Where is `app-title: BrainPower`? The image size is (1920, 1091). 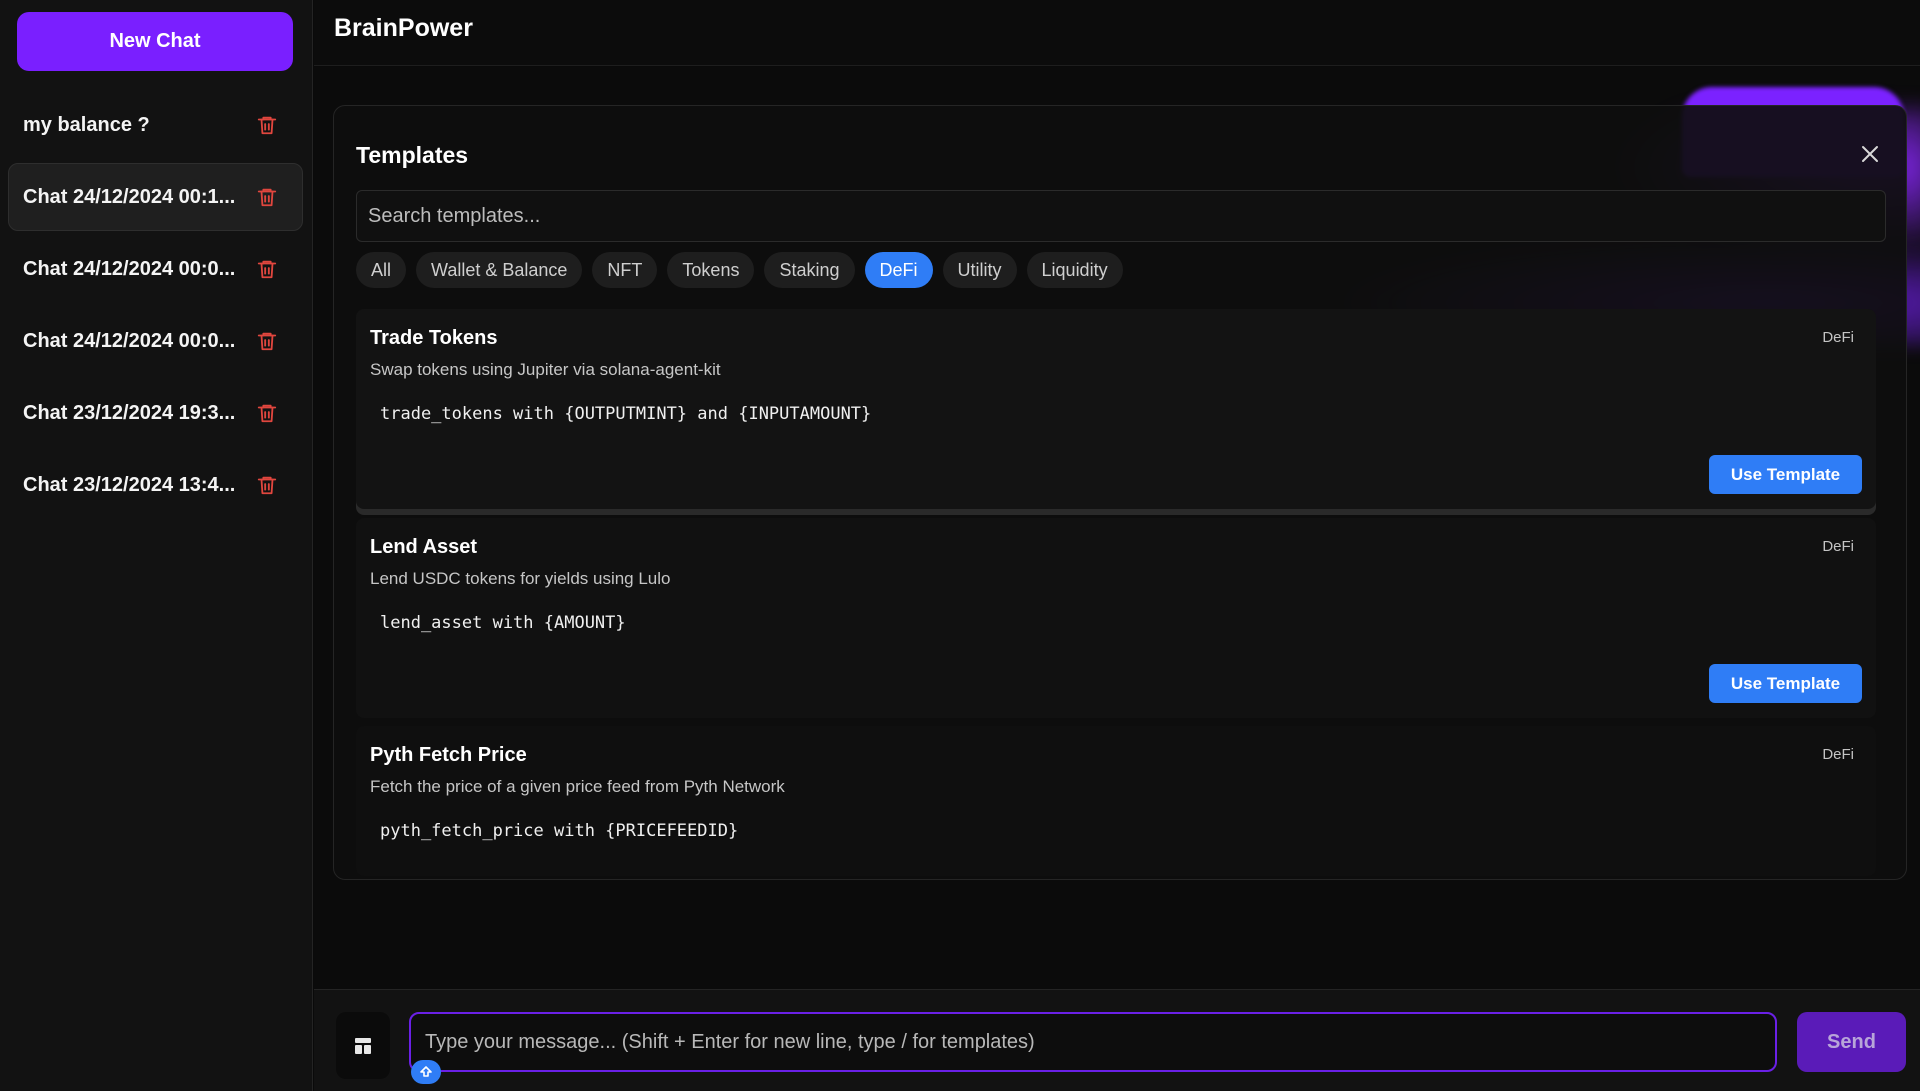
app-title: BrainPower is located at coordinates (403, 28).